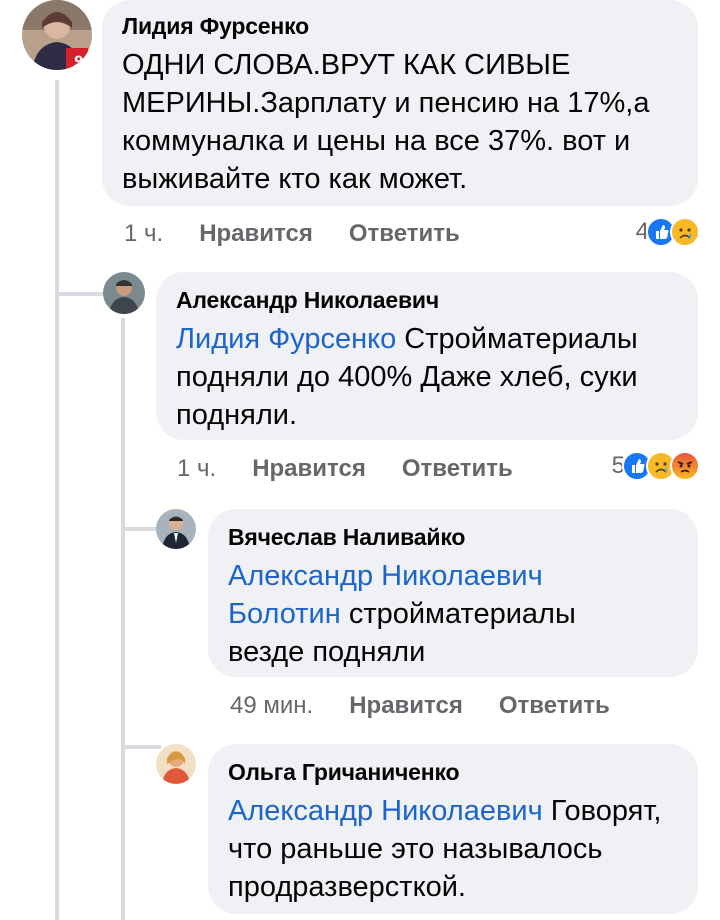 The image size is (720, 920). Describe the element at coordinates (453, 772) in the screenshot. I see `comment-author: Ольга Гричаниченко` at that location.